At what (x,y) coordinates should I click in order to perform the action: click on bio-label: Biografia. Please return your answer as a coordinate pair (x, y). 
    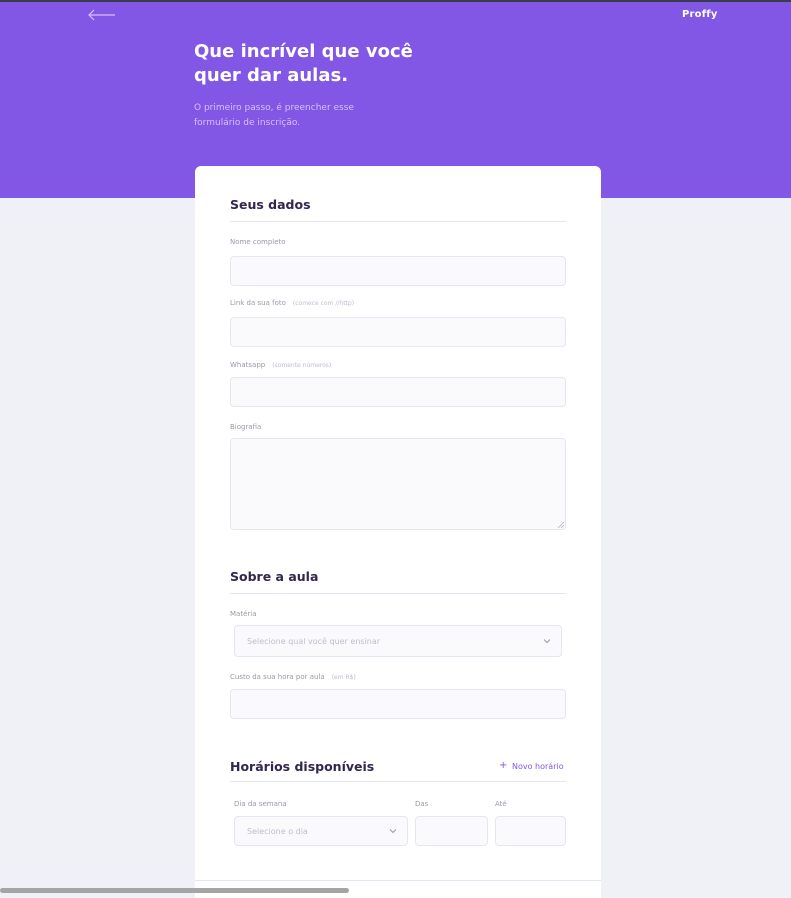
    Looking at the image, I should click on (246, 427).